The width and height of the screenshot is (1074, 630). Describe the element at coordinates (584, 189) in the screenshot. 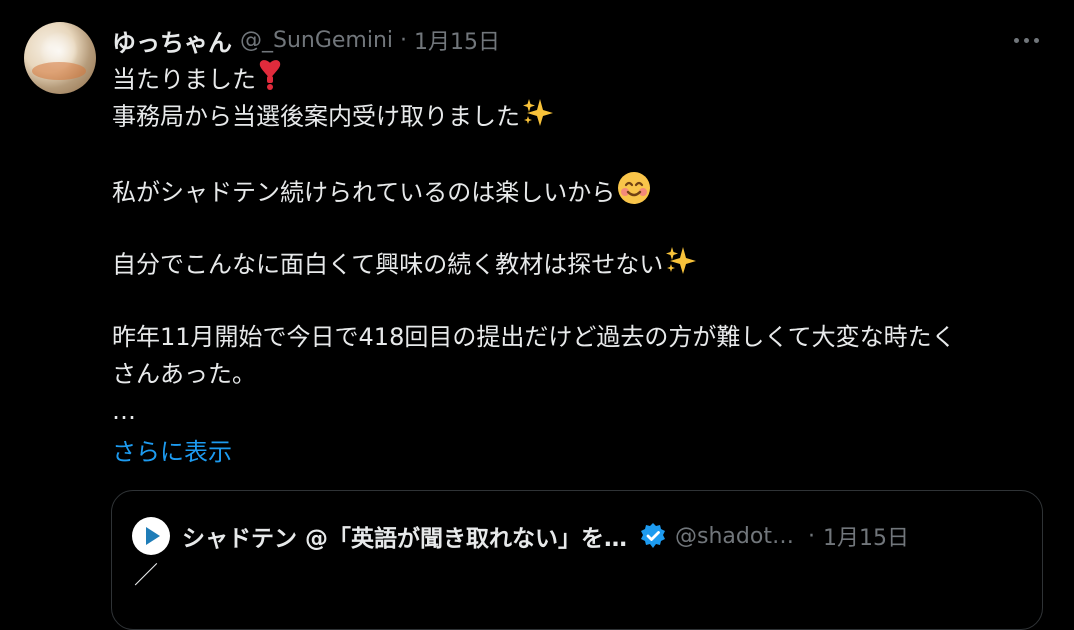

I see `tweet-line: 私がシャドテン続けられているのは楽しいから` at that location.